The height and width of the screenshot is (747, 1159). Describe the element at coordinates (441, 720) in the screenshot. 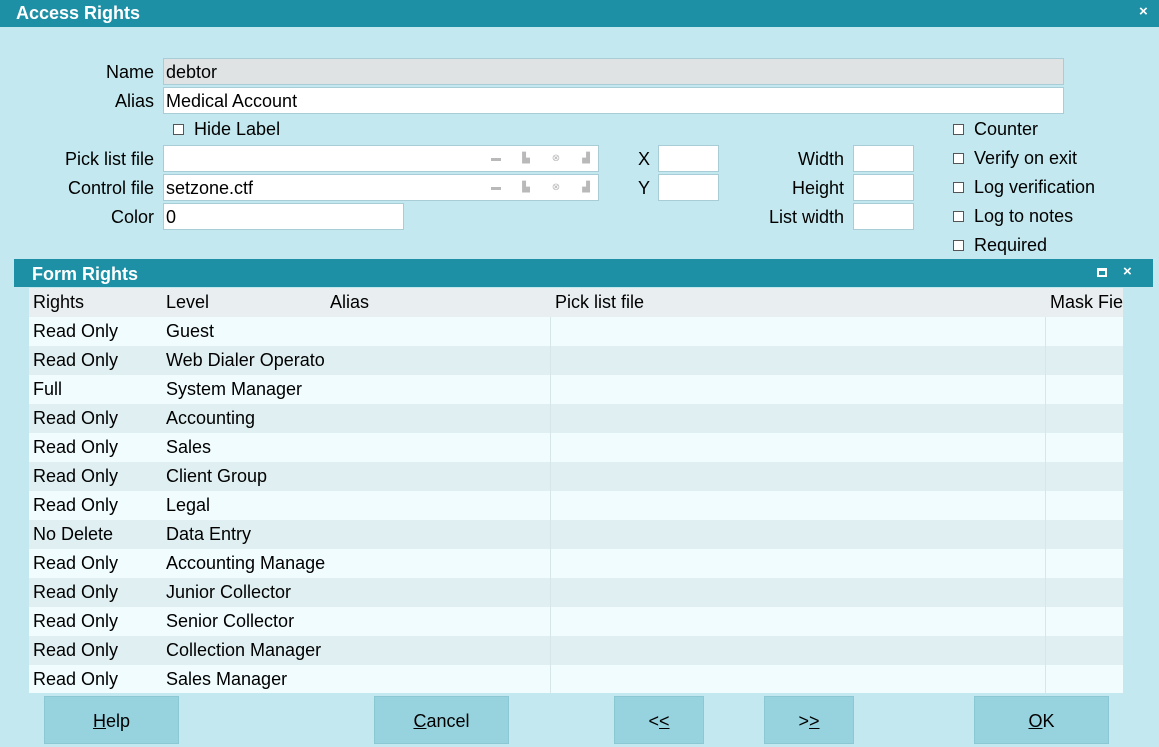

I see `cancel-button: Cancel` at that location.